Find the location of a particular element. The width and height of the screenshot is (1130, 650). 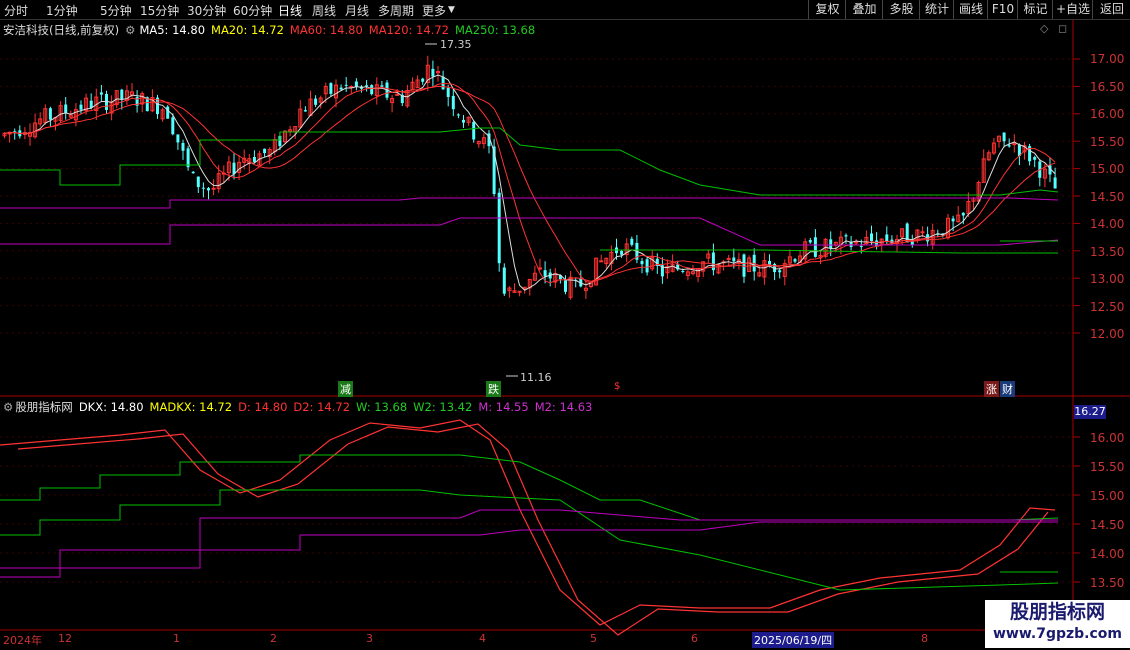

ma250-label: MA250: 13.68 is located at coordinates (495, 30).